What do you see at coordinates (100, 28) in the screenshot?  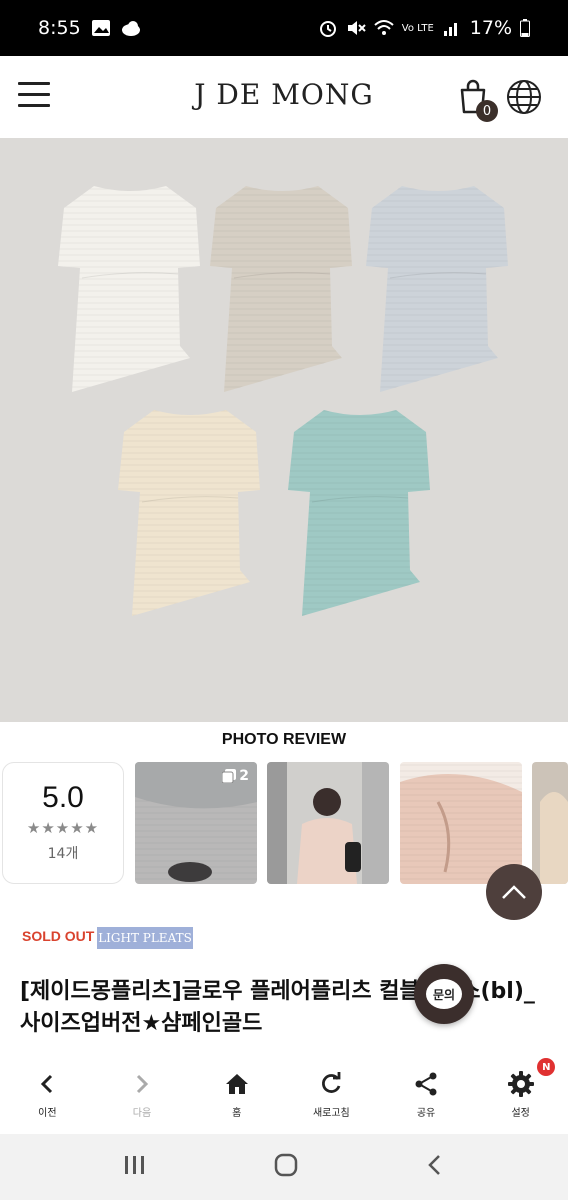 I see `gallery-icon` at bounding box center [100, 28].